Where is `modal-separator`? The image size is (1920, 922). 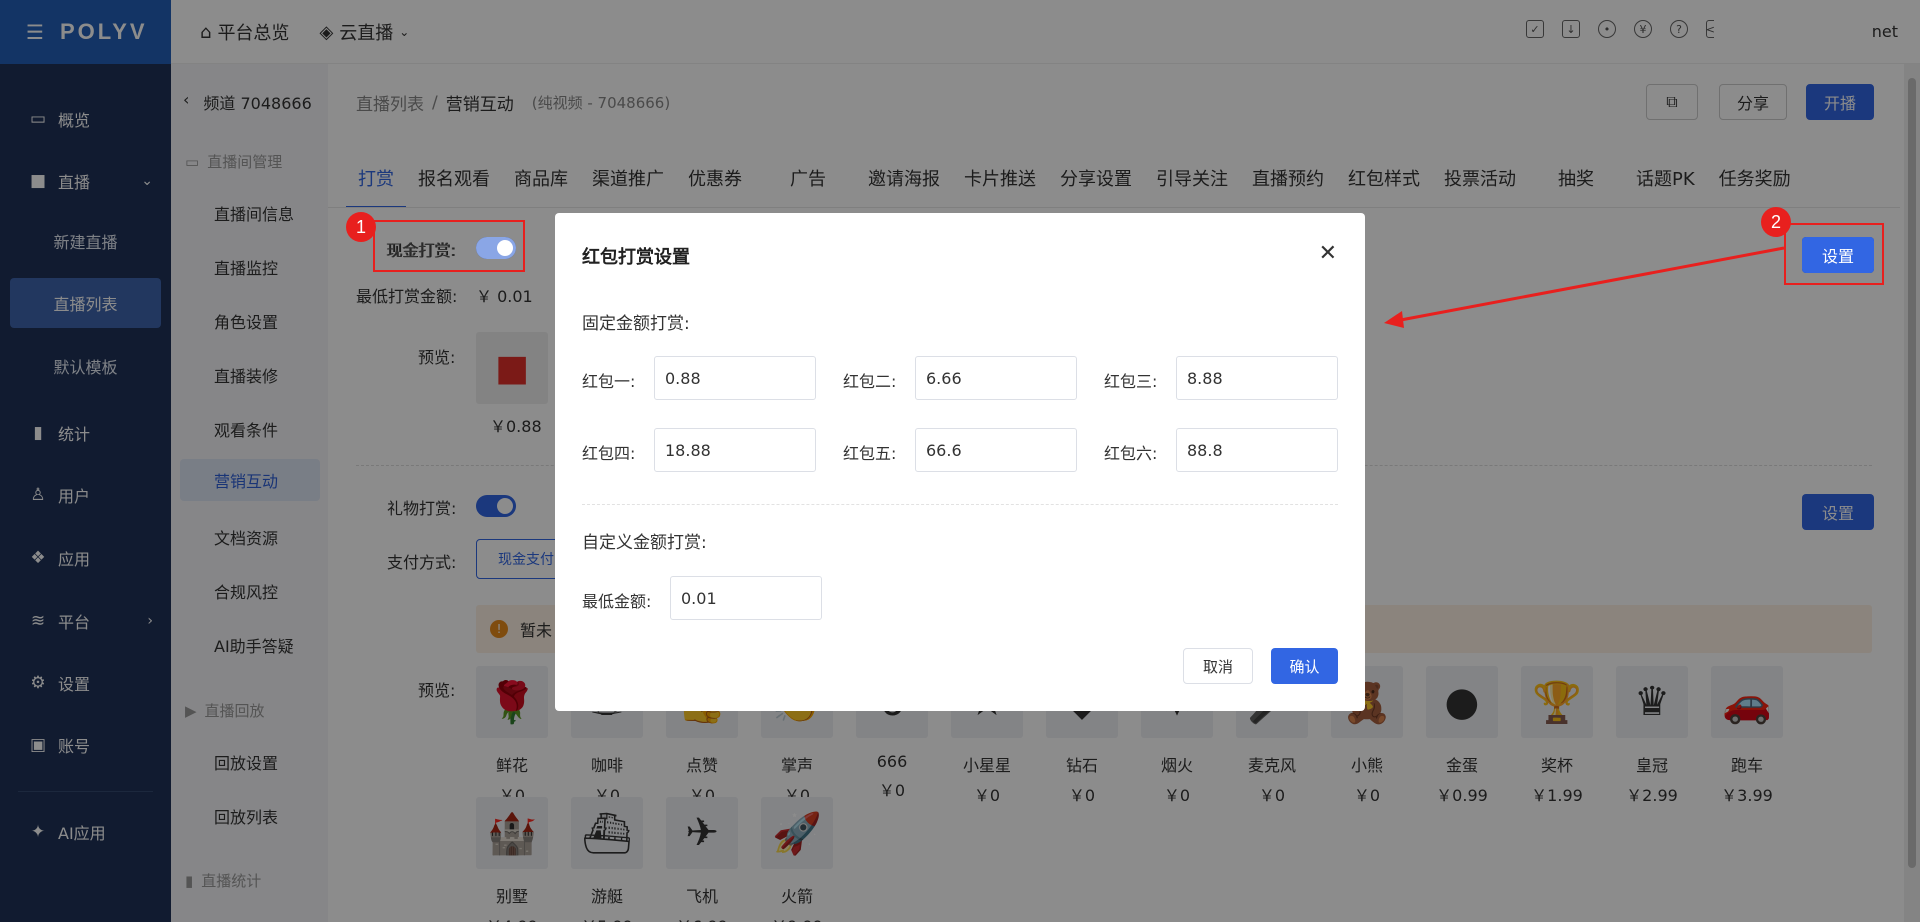 modal-separator is located at coordinates (960, 504).